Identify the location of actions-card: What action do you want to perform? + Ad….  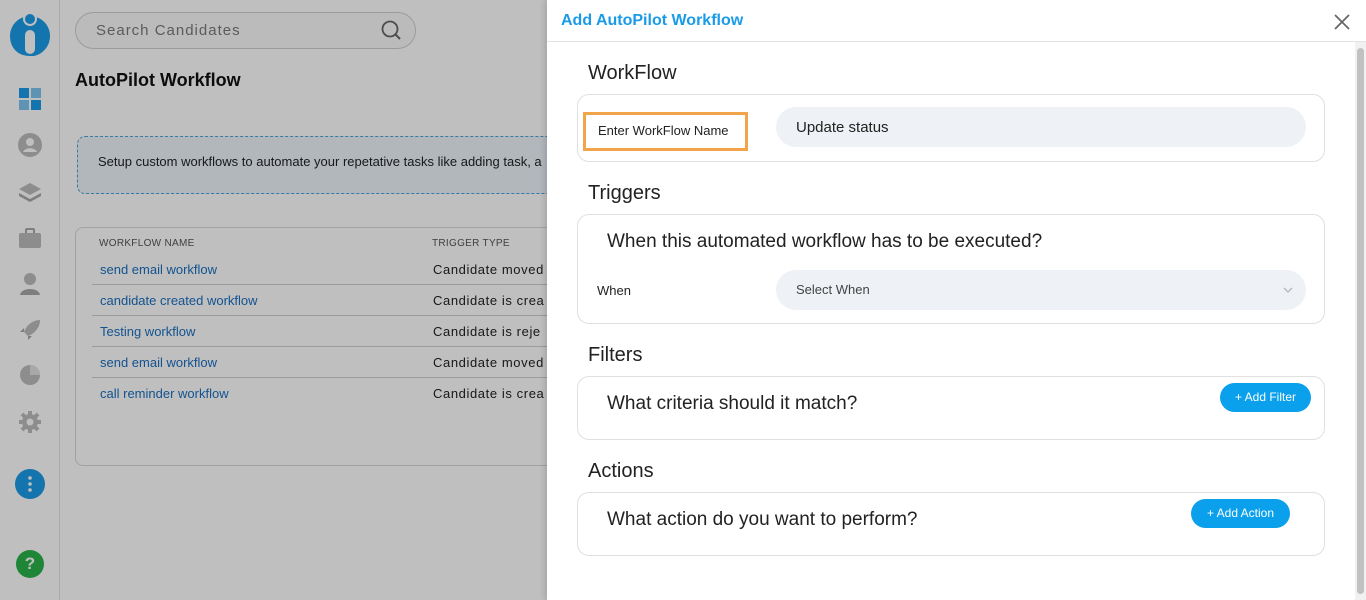
(951, 524).